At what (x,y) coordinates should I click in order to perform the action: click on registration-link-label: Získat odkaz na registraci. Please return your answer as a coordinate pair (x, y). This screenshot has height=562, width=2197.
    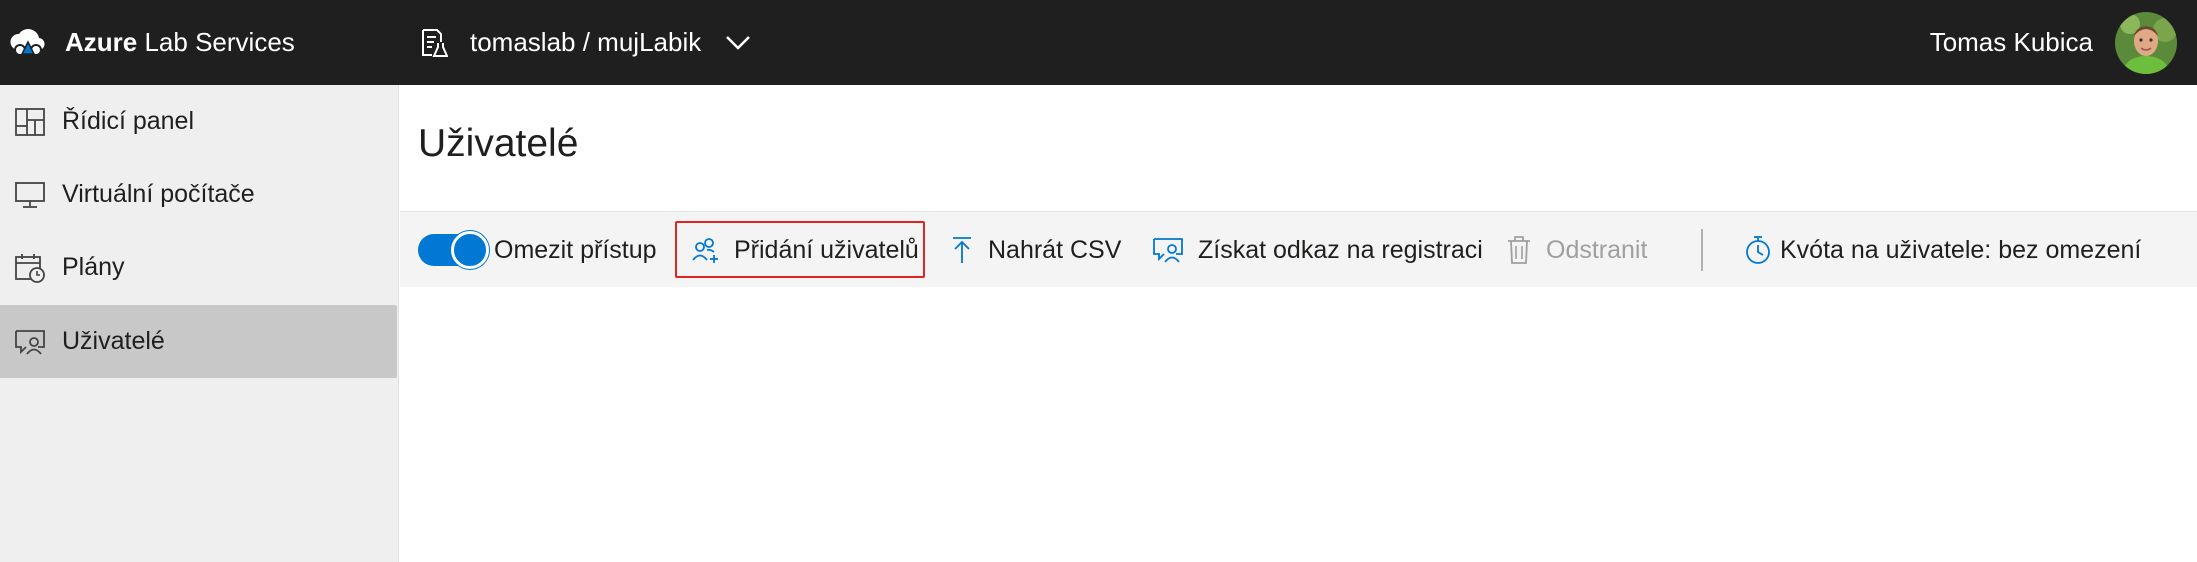
    Looking at the image, I should click on (1340, 249).